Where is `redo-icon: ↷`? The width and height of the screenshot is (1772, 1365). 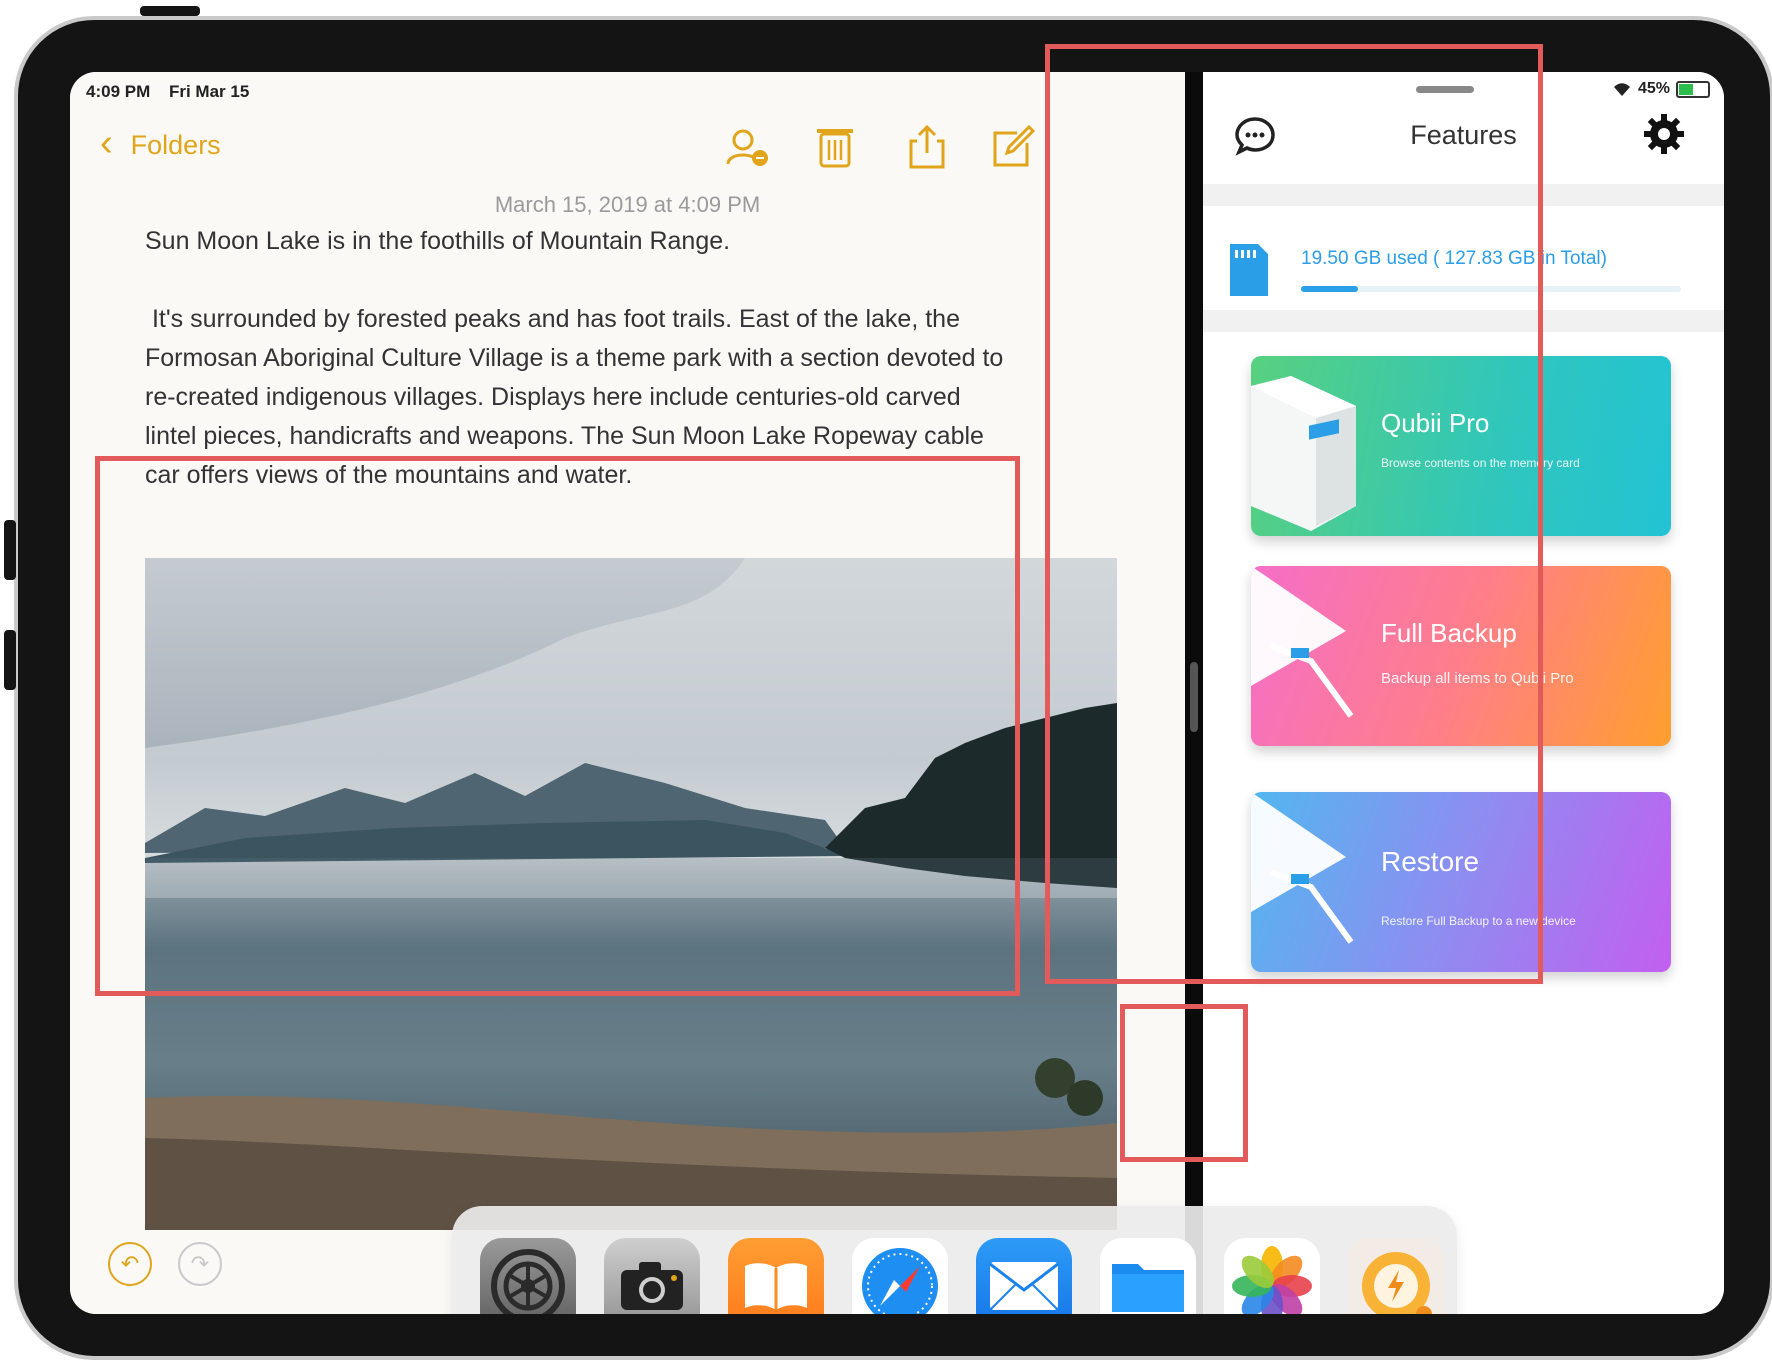 redo-icon: ↷ is located at coordinates (200, 1263).